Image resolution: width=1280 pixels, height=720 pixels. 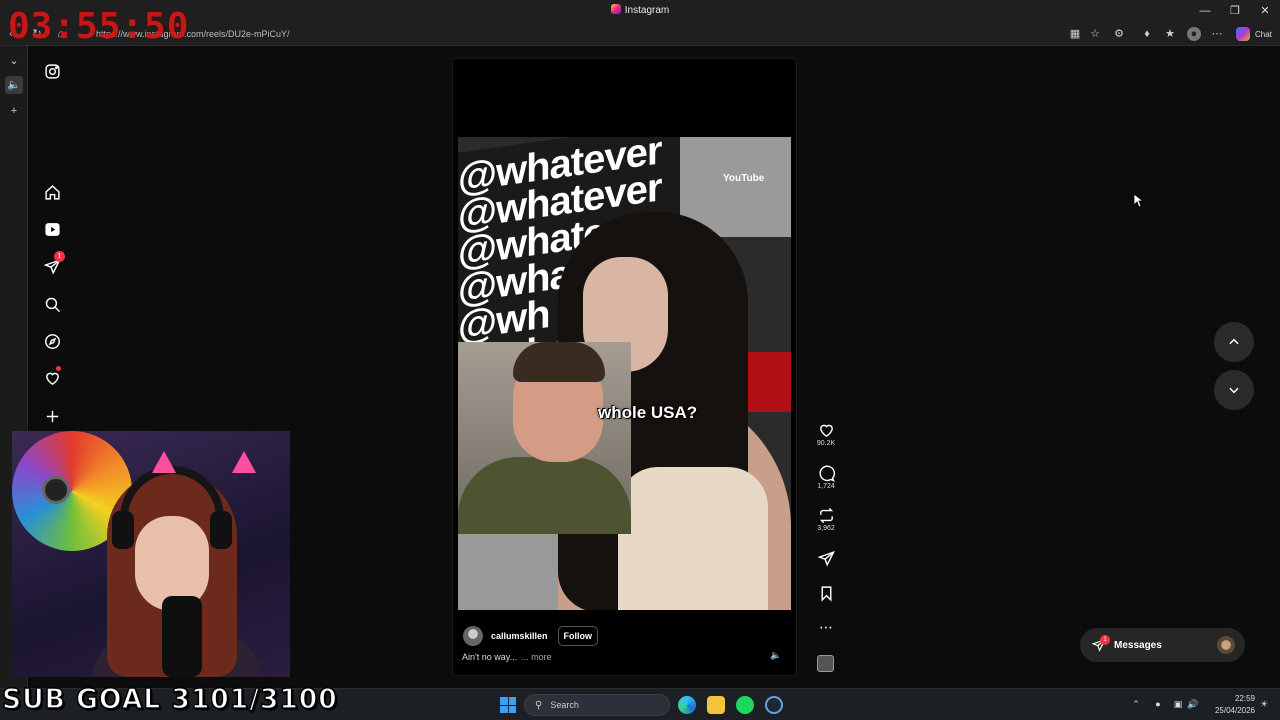 What do you see at coordinates (1217, 34) in the screenshot?
I see `more-menu-icon: ⋯` at bounding box center [1217, 34].